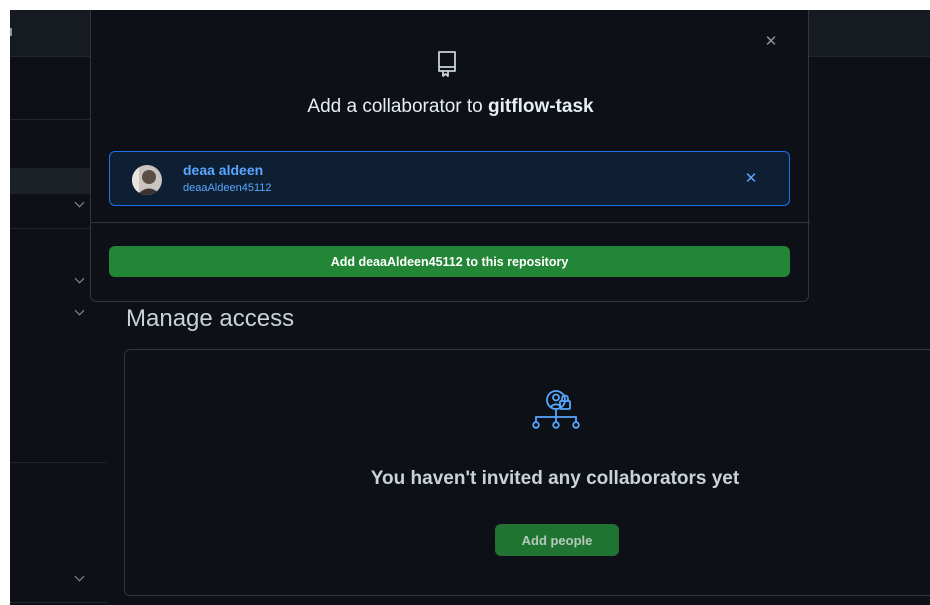  I want to click on header-edge-mark, so click(11, 32).